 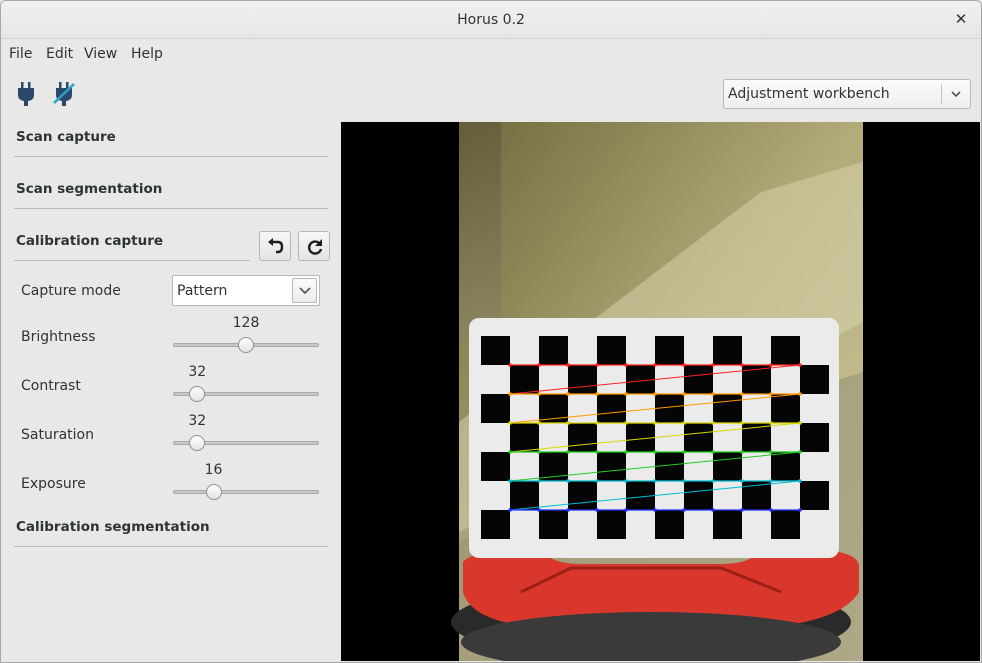 I want to click on undo-icon, so click(x=276, y=246).